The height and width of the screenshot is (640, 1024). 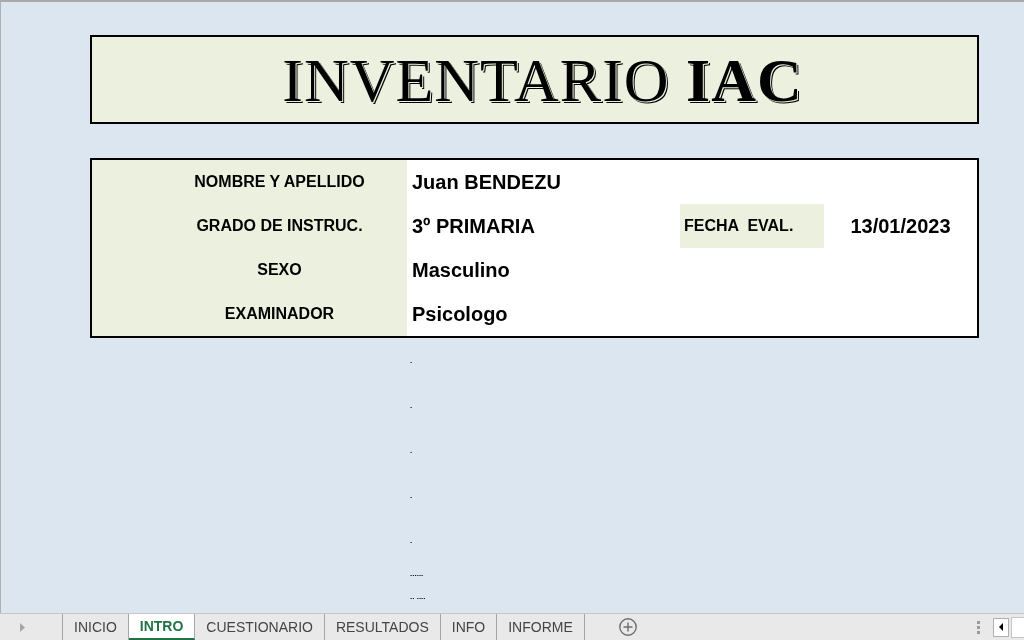 I want to click on field-value: Psicologo, so click(x=460, y=314).